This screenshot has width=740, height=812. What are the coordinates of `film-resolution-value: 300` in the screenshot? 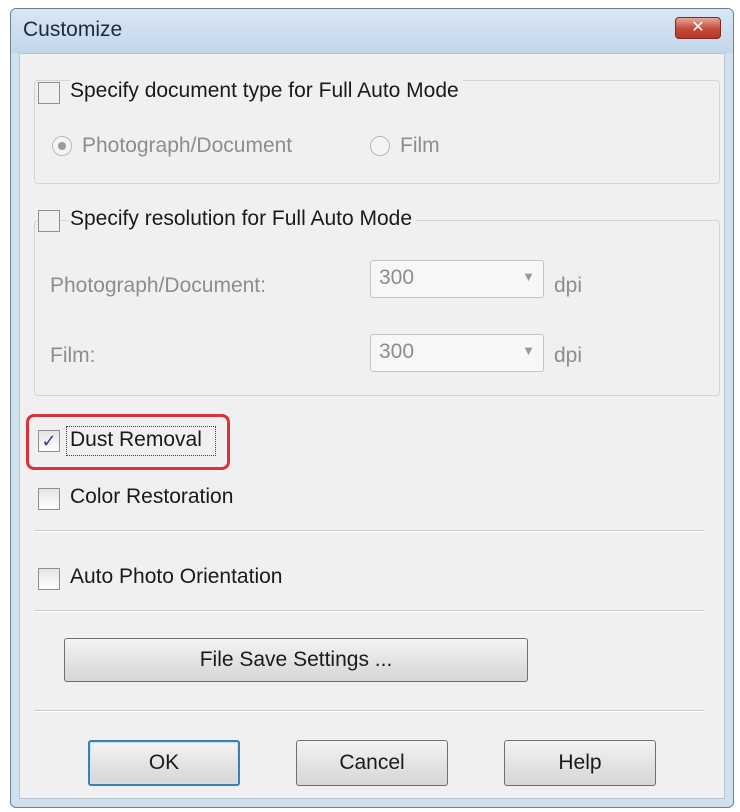 It's located at (397, 351).